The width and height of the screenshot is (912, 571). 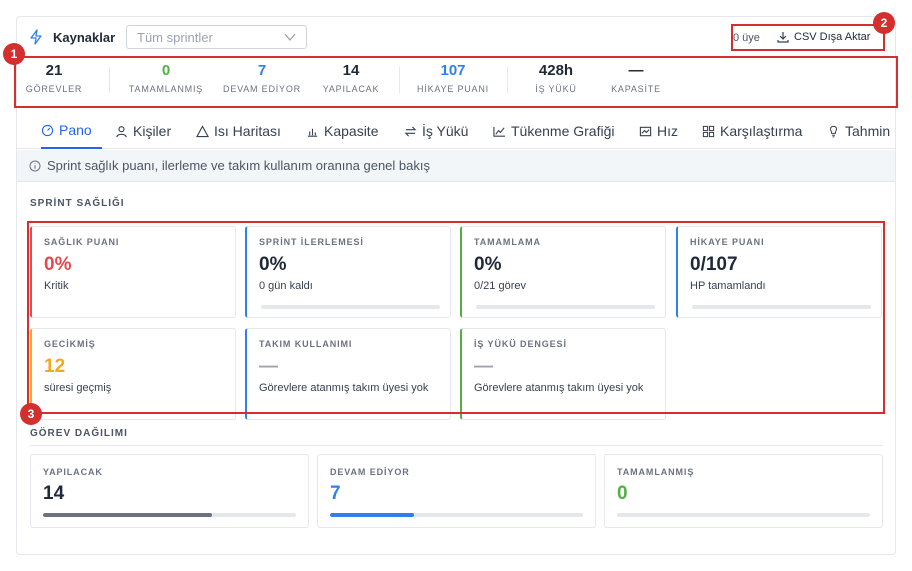 I want to click on tab-isi-haritasi: Isı Haritası, so click(x=238, y=131).